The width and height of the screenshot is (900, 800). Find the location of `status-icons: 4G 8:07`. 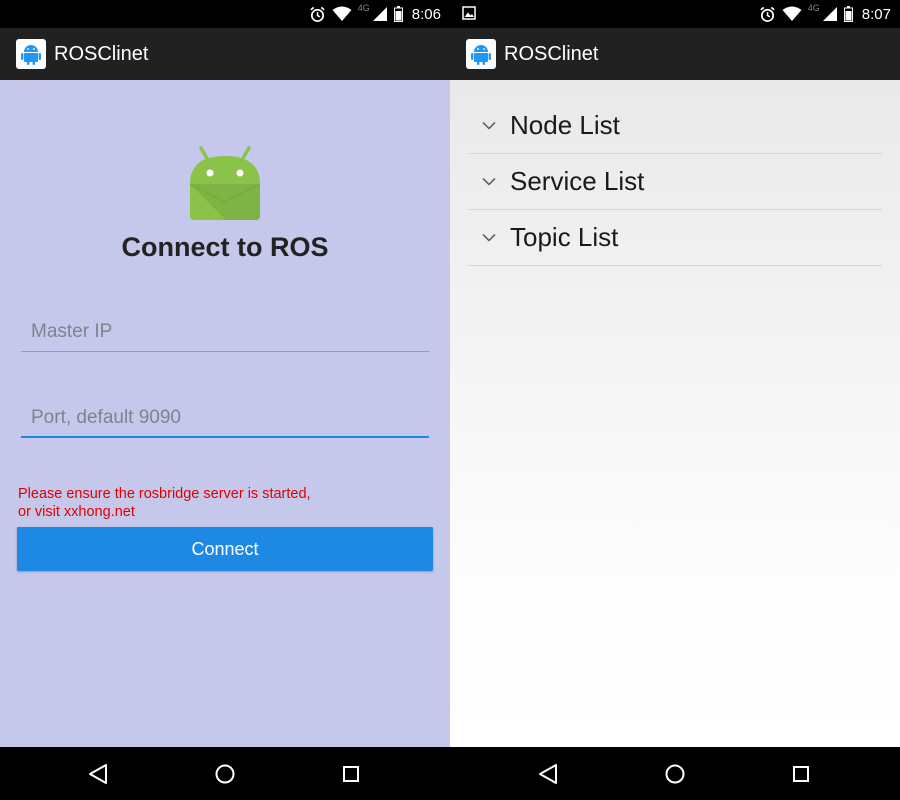

status-icons: 4G 8:07 is located at coordinates (825, 14).